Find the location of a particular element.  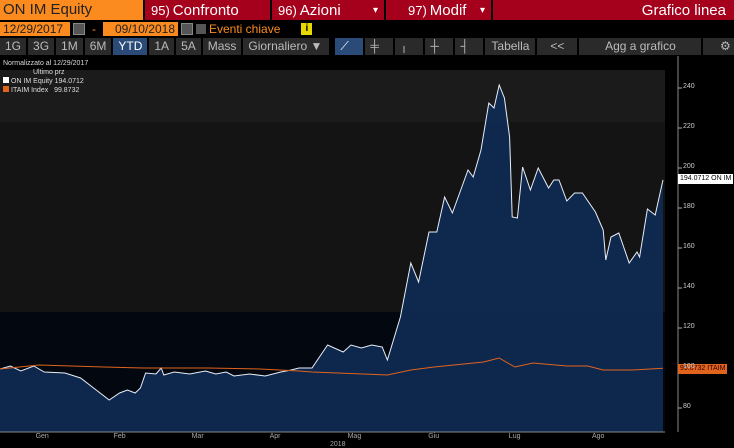

legend-item-itaim: ITAIM Index 99.8732 is located at coordinates (45, 90).